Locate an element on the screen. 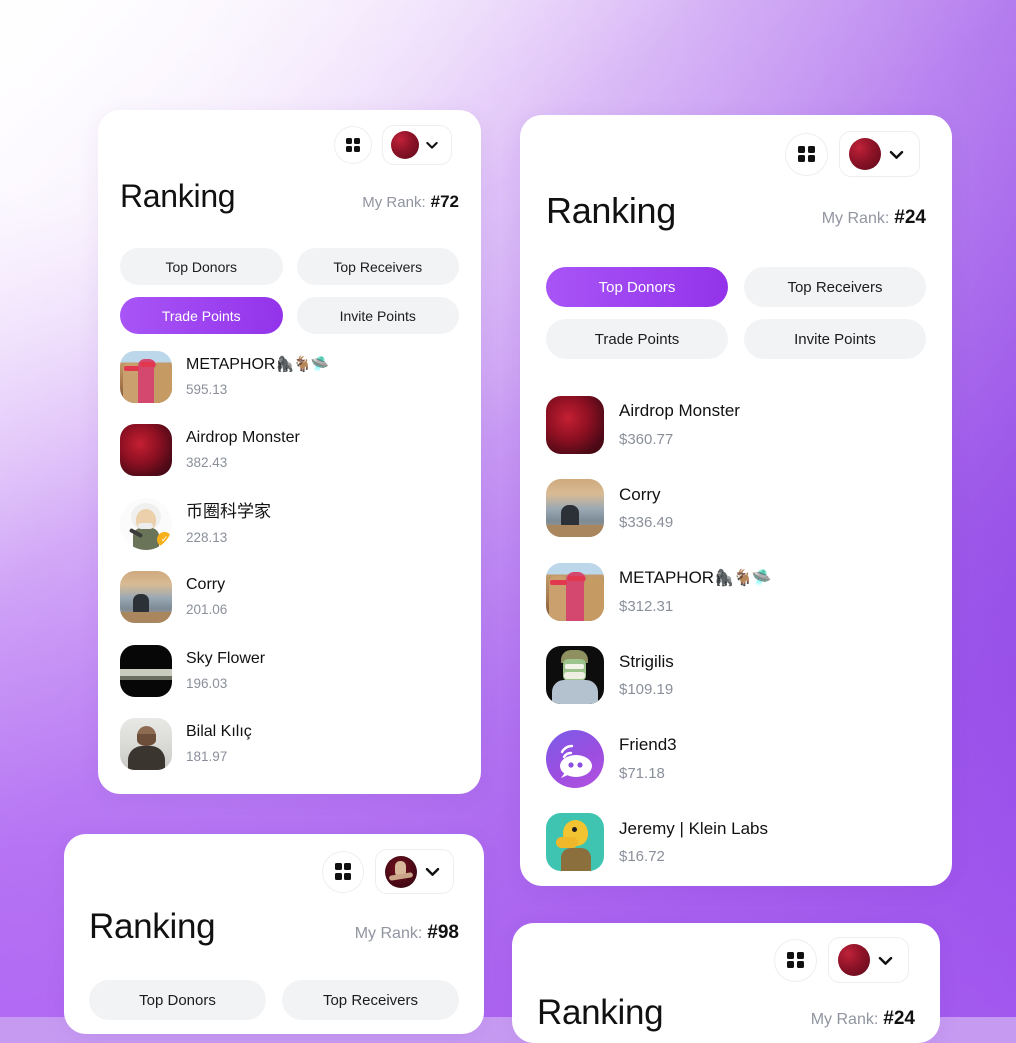  list-item-name: Corry is located at coordinates (640, 494).